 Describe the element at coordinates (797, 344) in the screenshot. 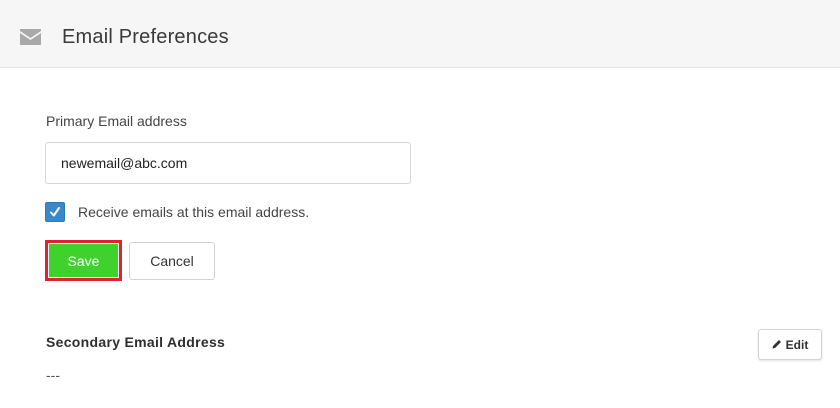

I see `edit-label: Edit` at that location.